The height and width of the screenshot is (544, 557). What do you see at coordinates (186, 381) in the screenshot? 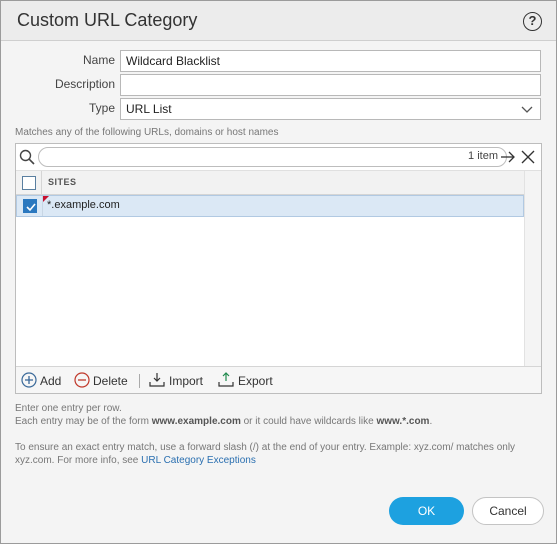
I see `import-label: Import` at bounding box center [186, 381].